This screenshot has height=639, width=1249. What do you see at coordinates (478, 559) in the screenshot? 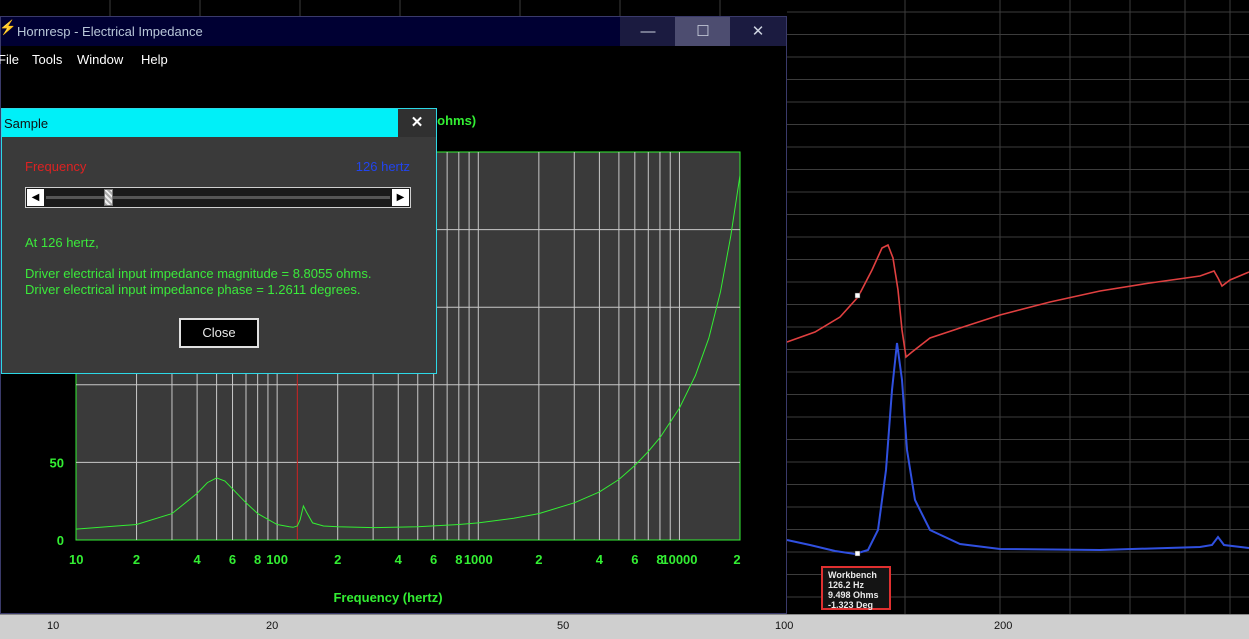
I see `x-tick-label: 1000` at bounding box center [478, 559].